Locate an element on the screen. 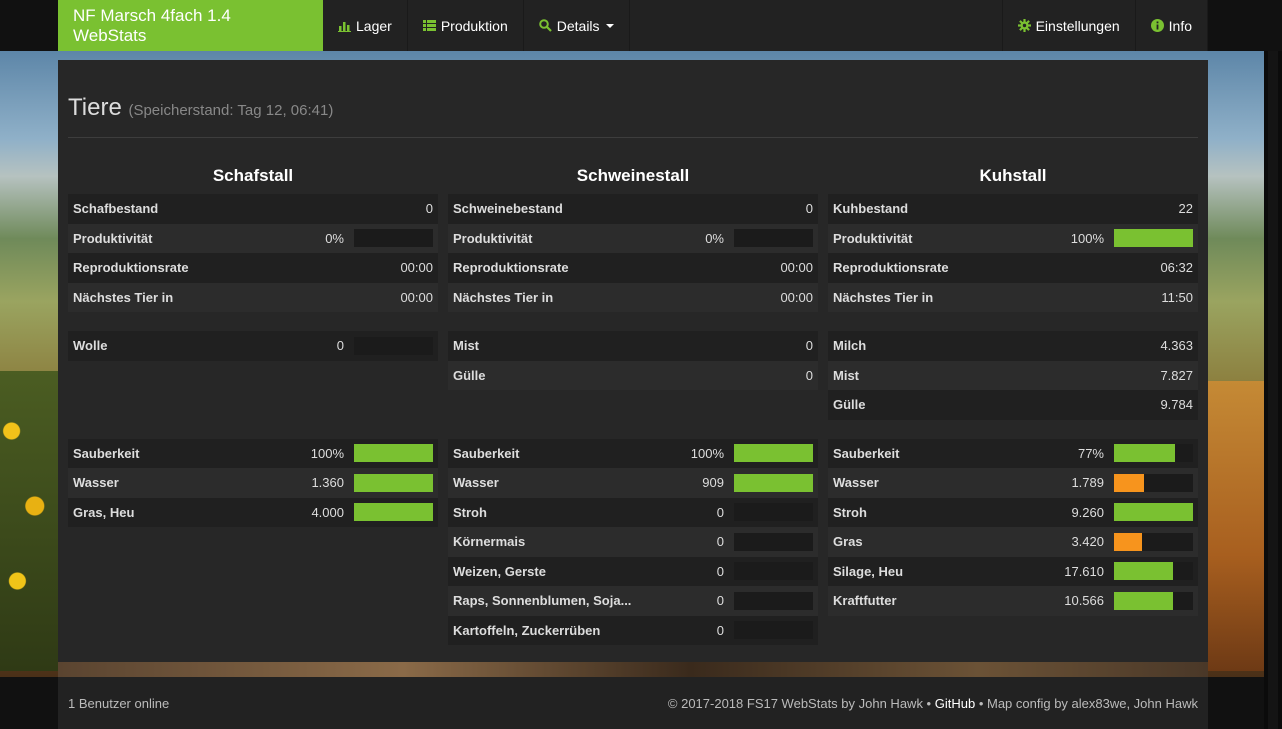 The image size is (1282, 729). table-row: Wasser 1.789 is located at coordinates (1013, 483).